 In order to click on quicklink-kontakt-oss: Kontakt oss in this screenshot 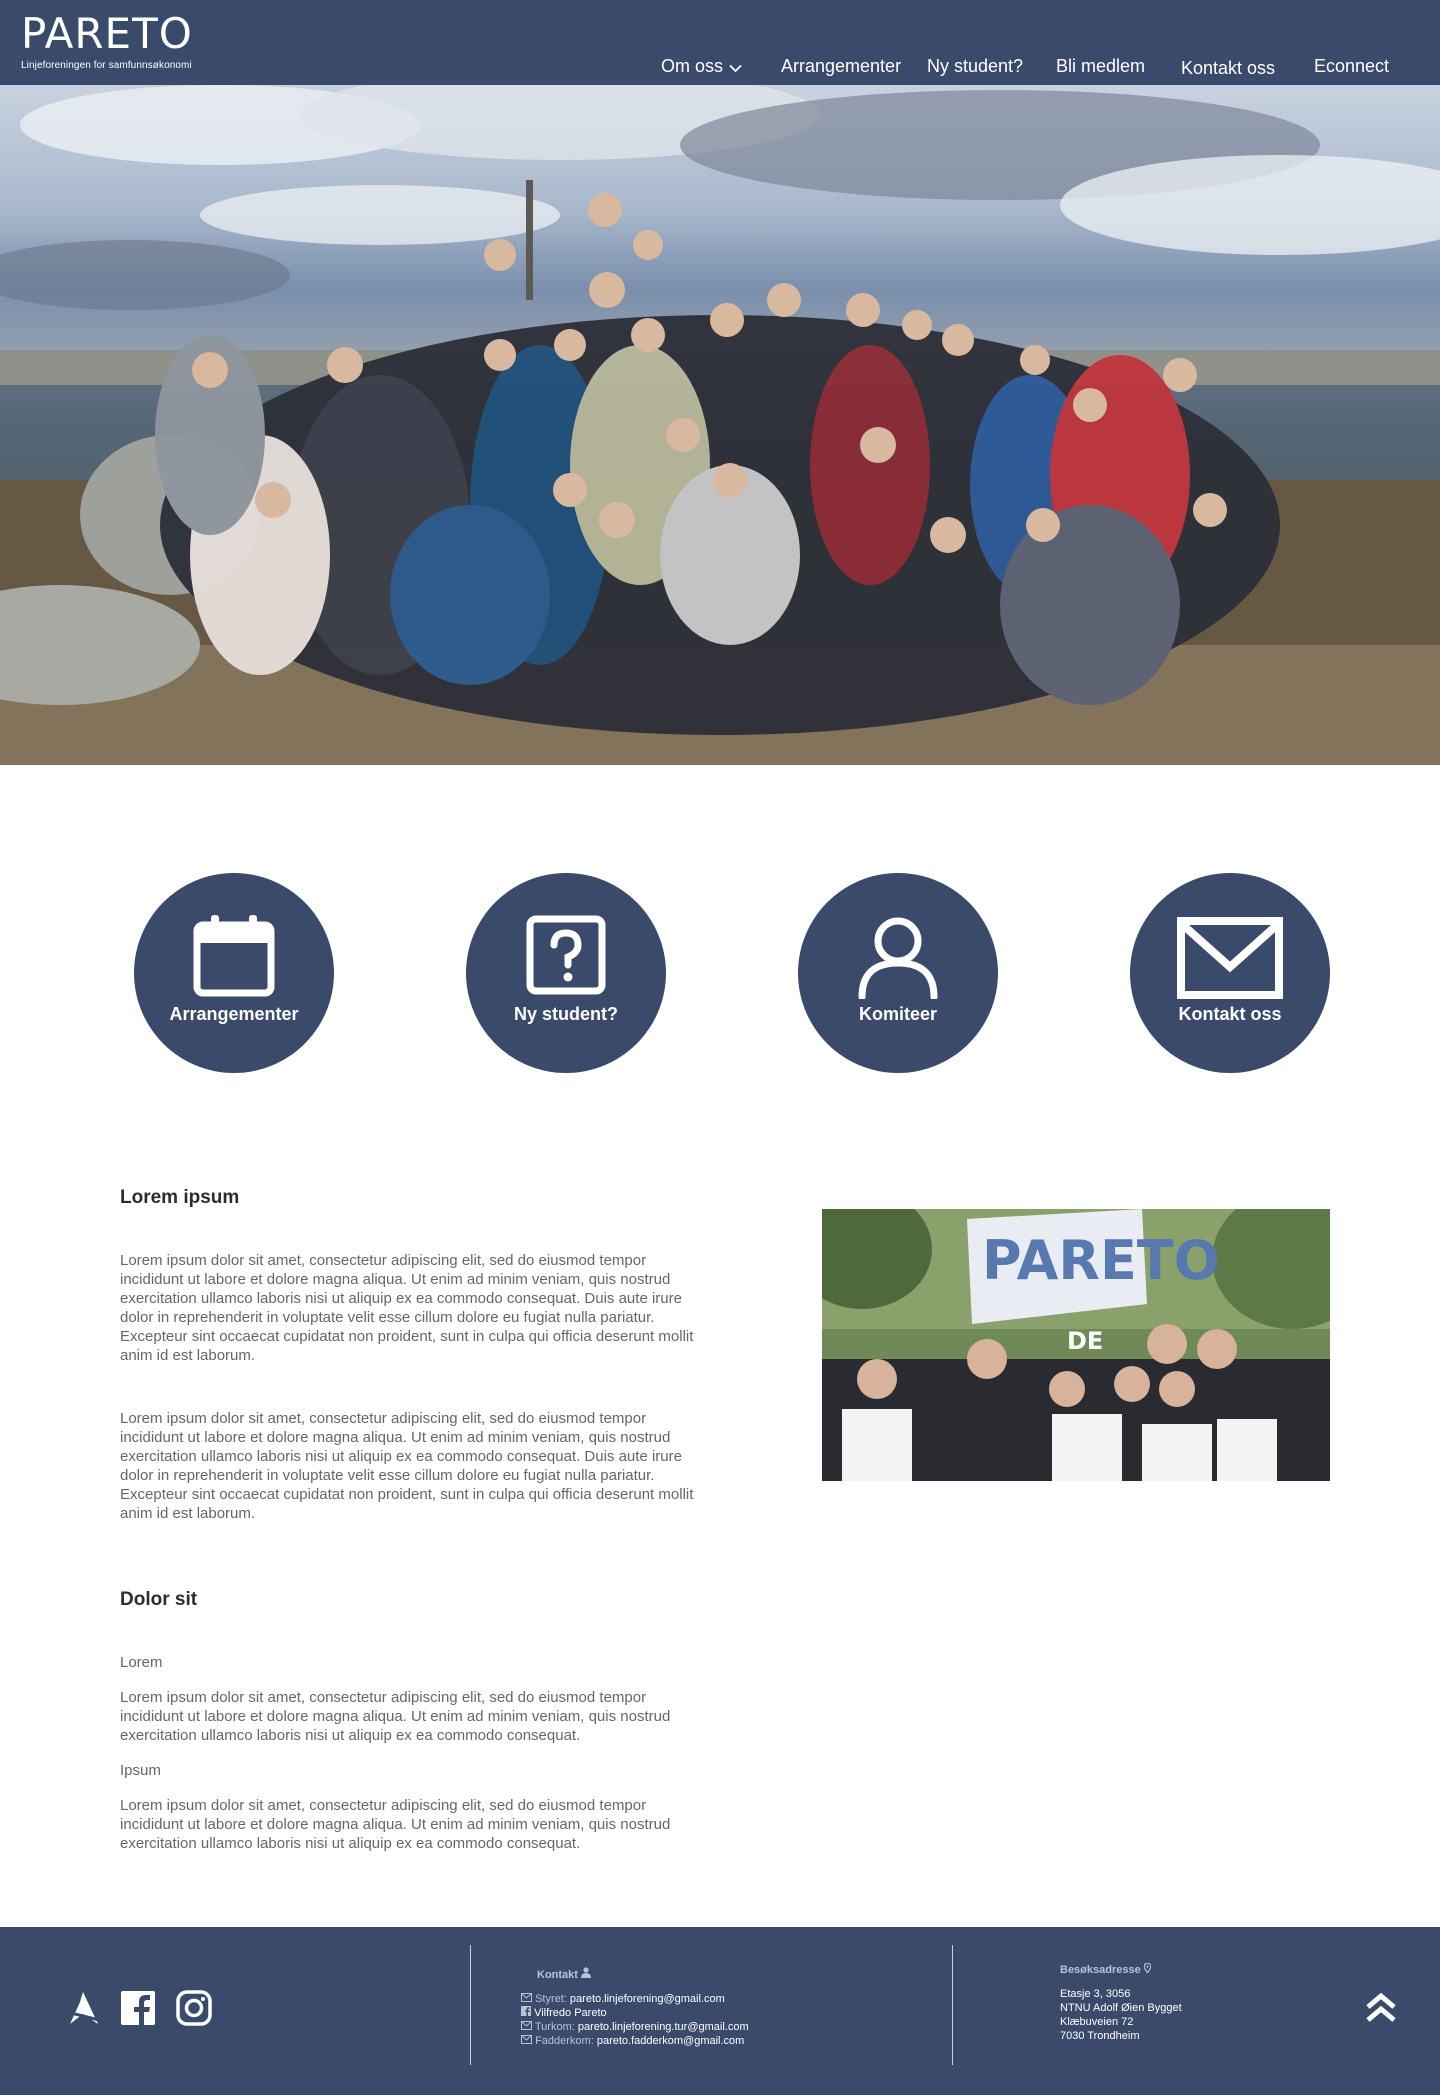, I will do `click(1230, 973)`.